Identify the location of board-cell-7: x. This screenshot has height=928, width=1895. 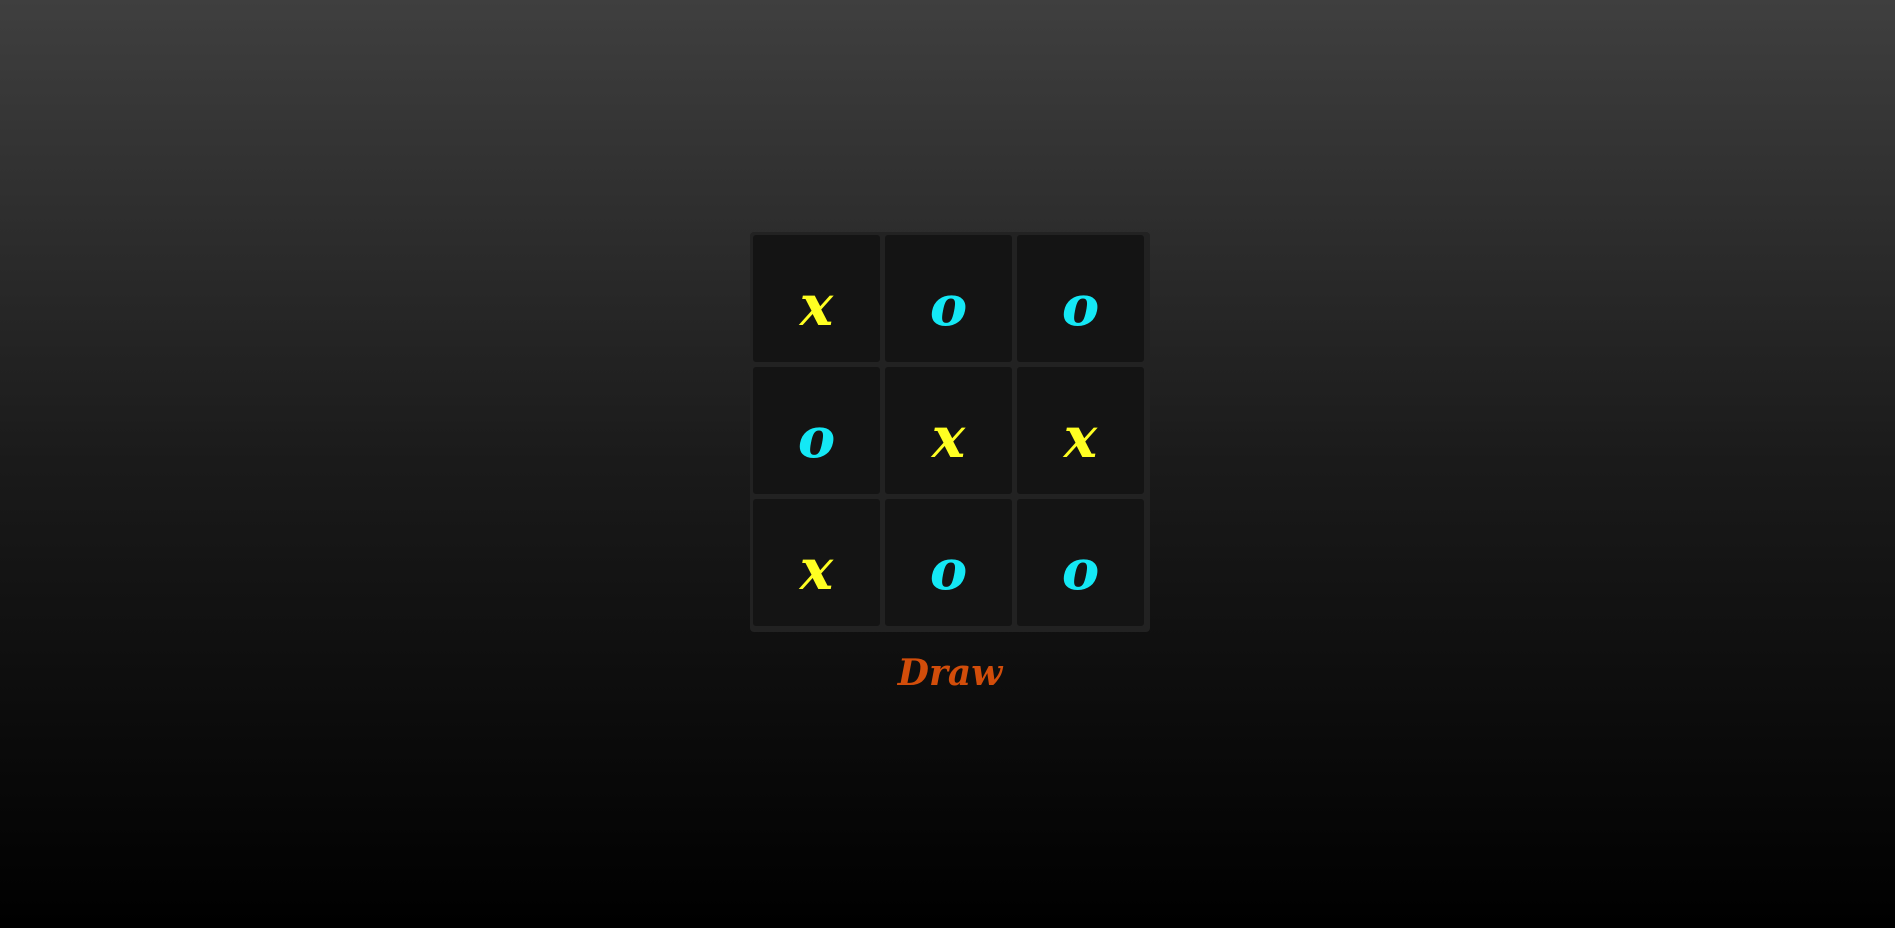
(816, 562).